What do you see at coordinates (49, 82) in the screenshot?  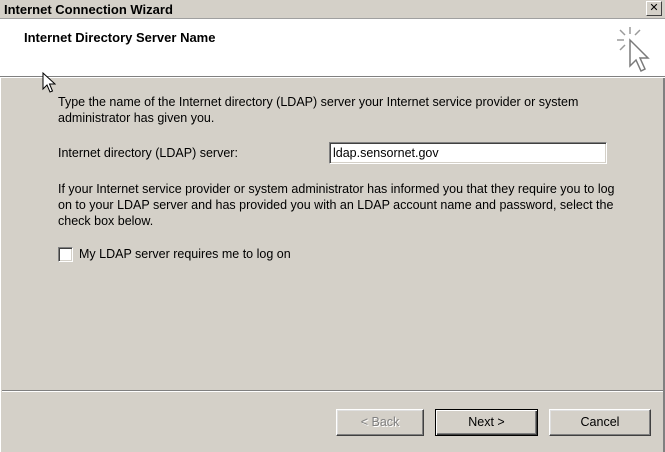 I see `mouse-cursor-icon` at bounding box center [49, 82].